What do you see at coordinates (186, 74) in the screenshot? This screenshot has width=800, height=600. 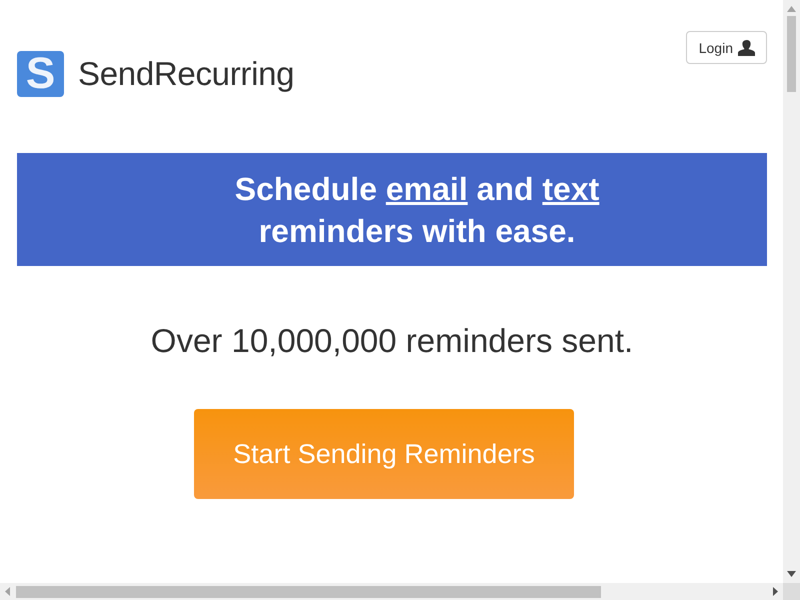 I see `brand-name: SendRecurring` at bounding box center [186, 74].